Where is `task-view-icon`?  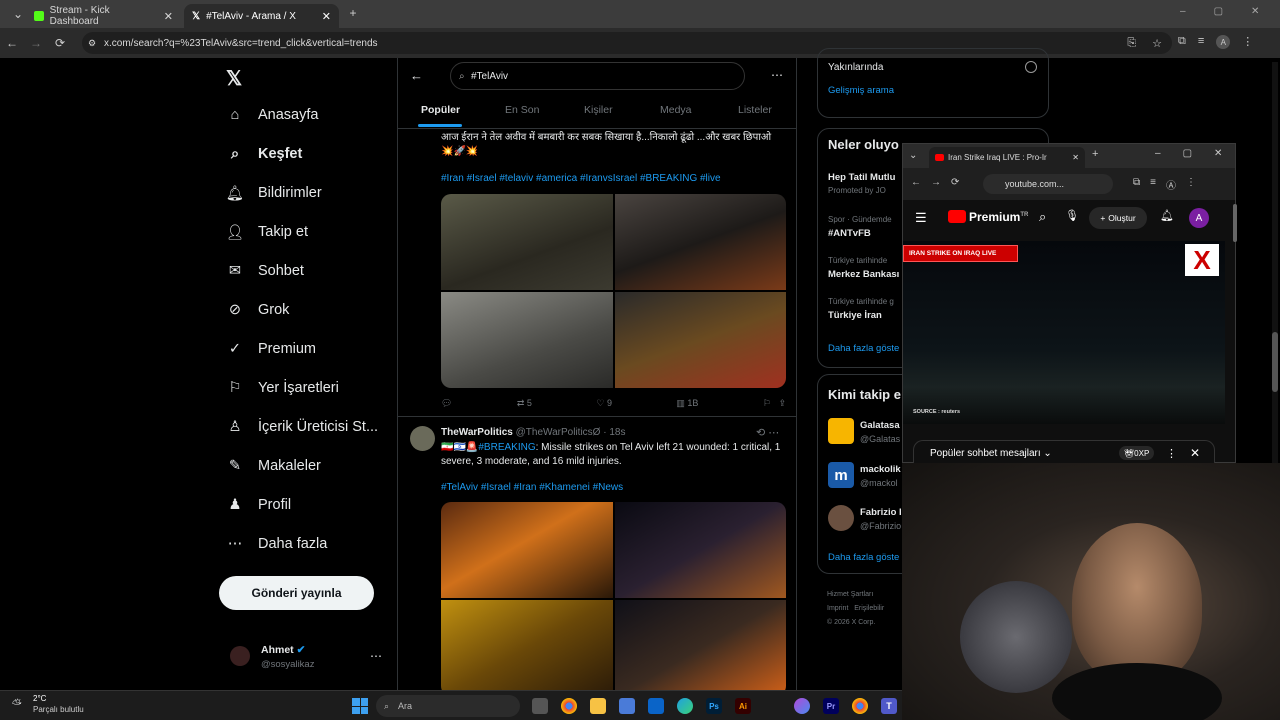
task-view-icon is located at coordinates (540, 706).